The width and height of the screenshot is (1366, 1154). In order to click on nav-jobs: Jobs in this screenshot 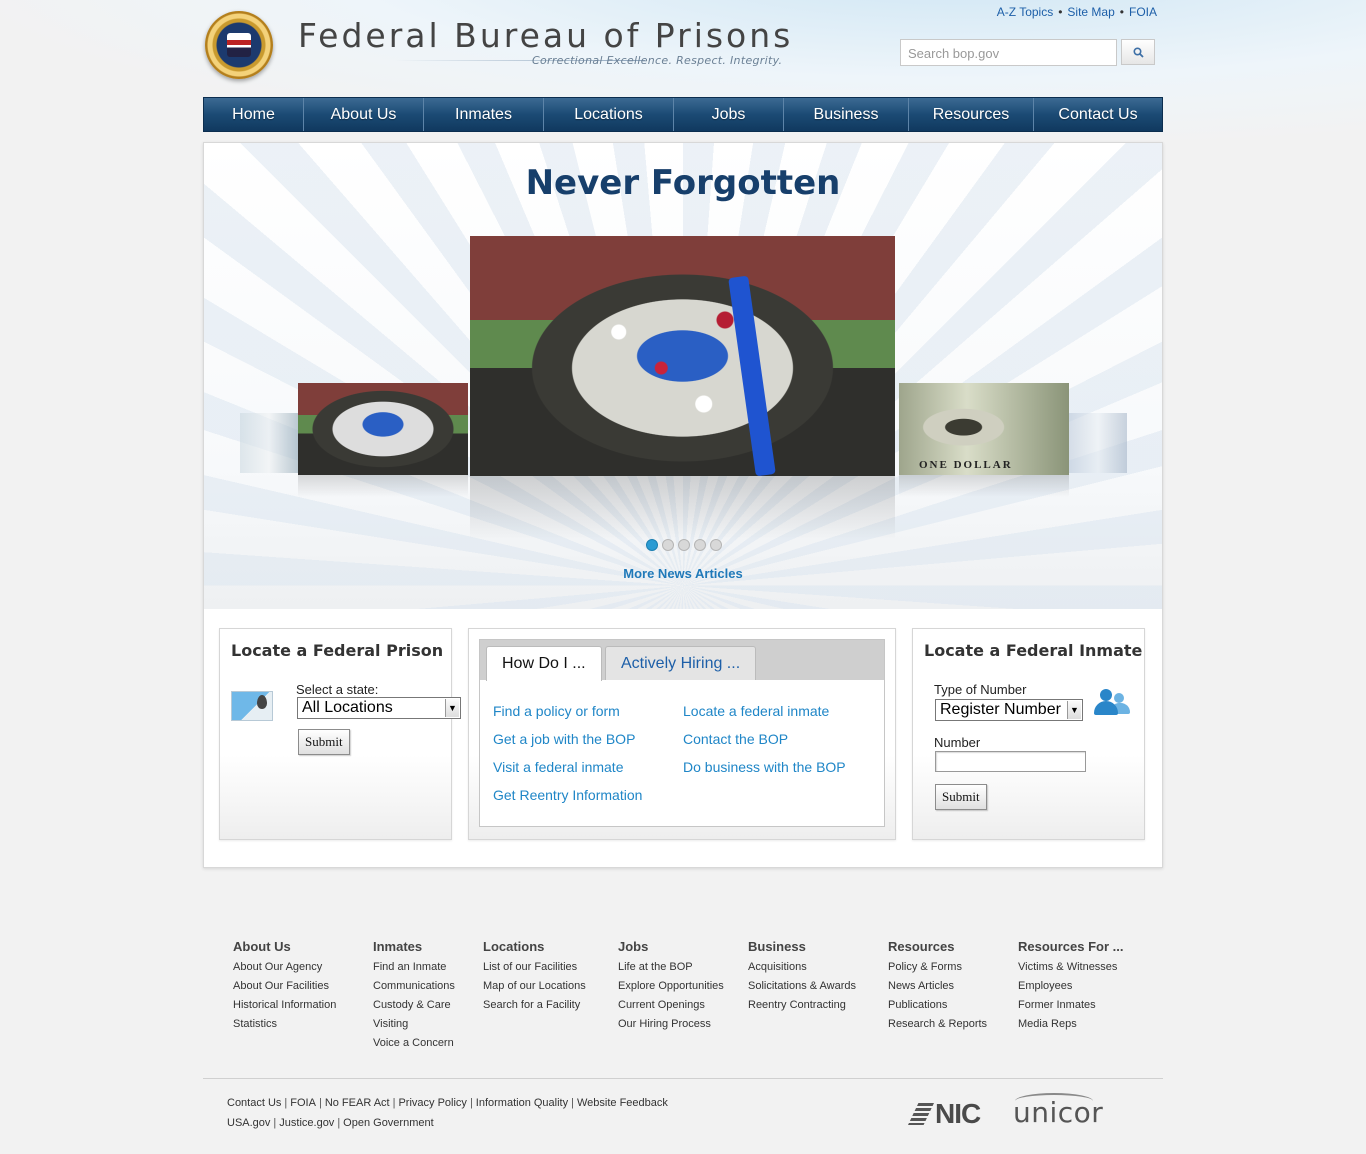, I will do `click(729, 114)`.